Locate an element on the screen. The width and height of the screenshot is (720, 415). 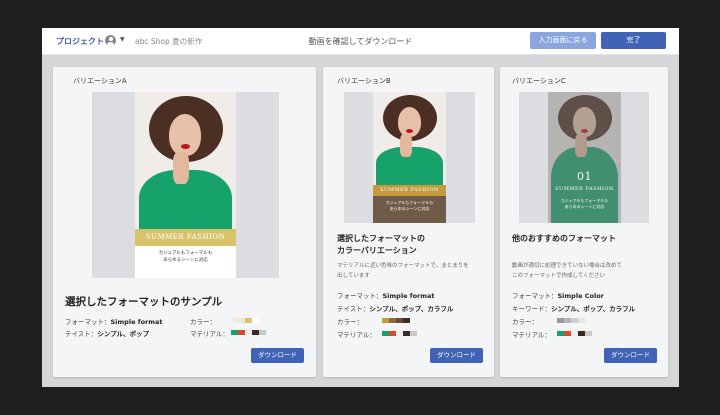
back-to-input-button: 入力画面に戻る is located at coordinates (563, 40).